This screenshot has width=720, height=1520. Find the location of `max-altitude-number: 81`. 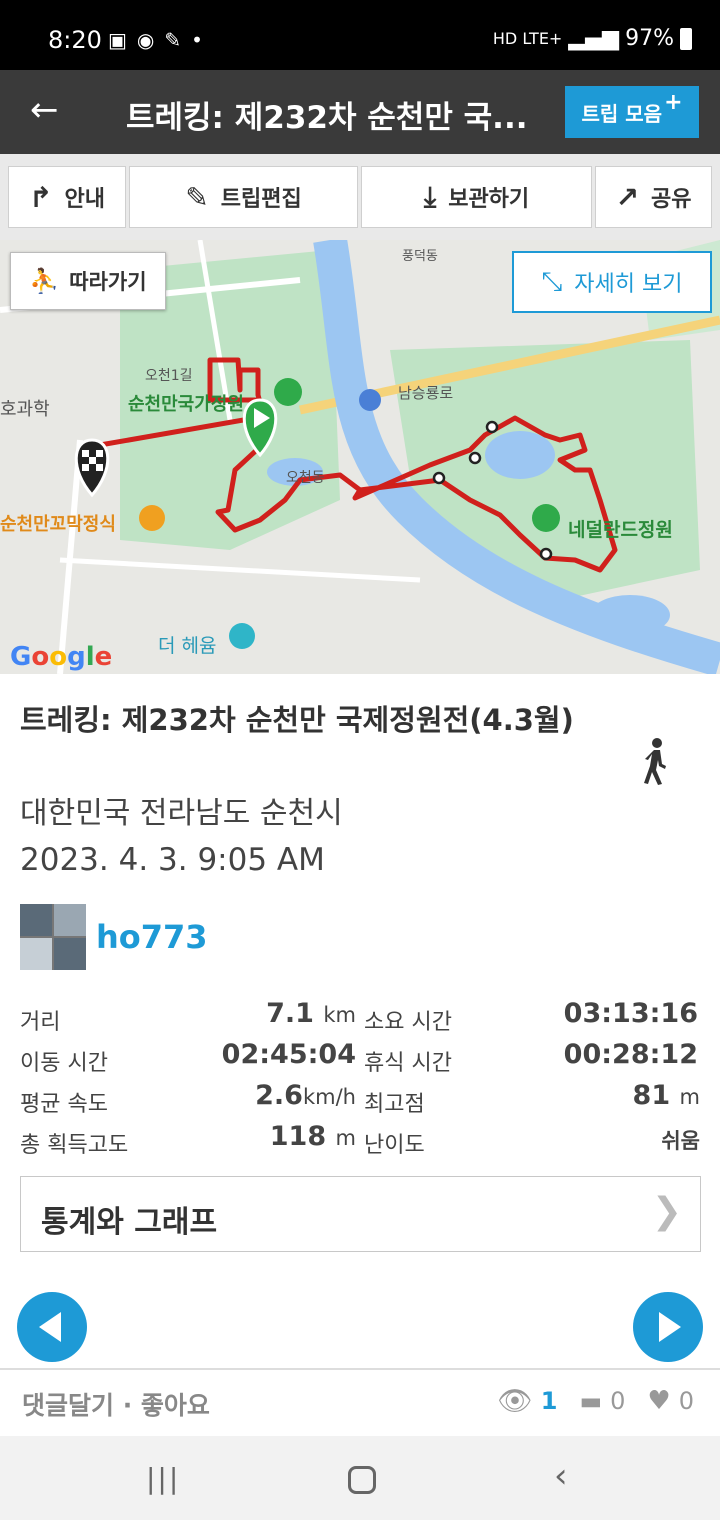

max-altitude-number: 81 is located at coordinates (651, 1095).